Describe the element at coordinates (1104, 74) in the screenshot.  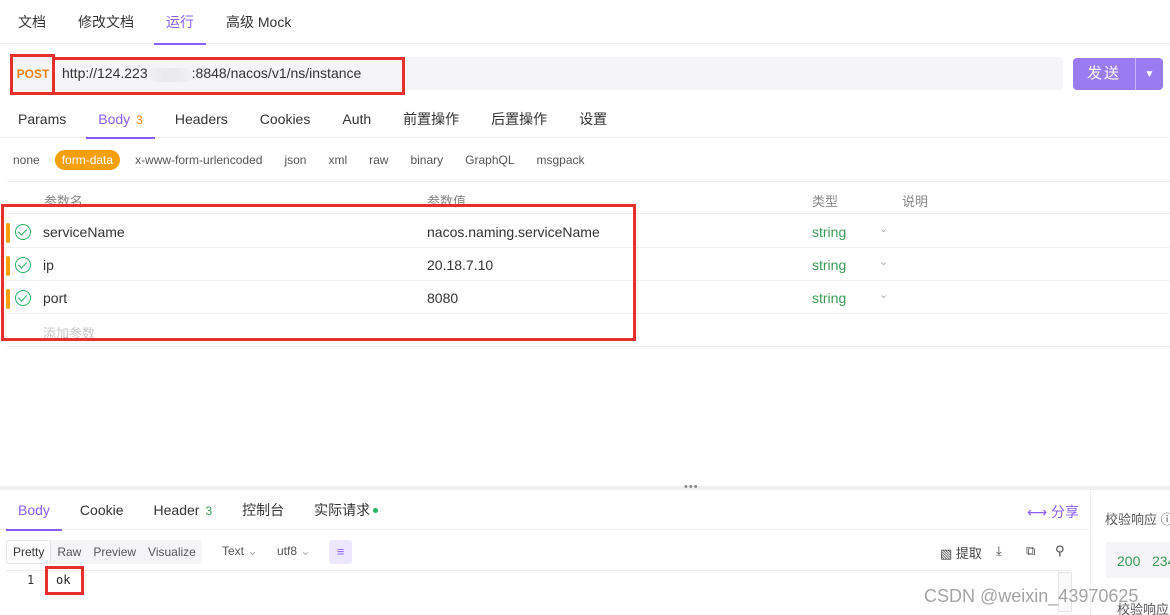
I see `send-label: 发送` at that location.